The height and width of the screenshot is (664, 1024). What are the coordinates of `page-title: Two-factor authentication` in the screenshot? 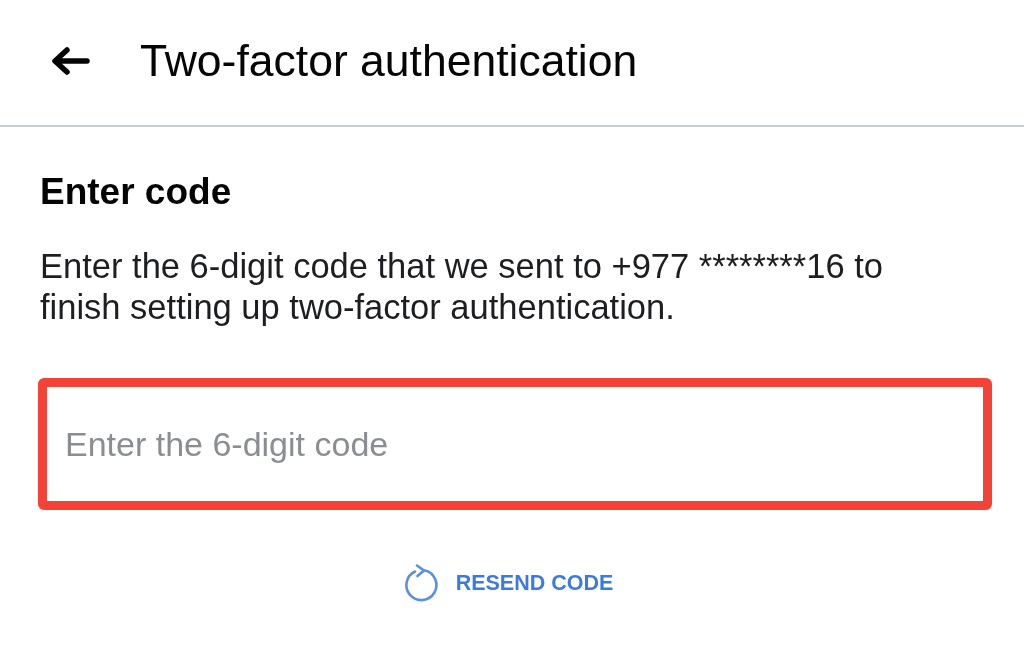 It's located at (389, 60).